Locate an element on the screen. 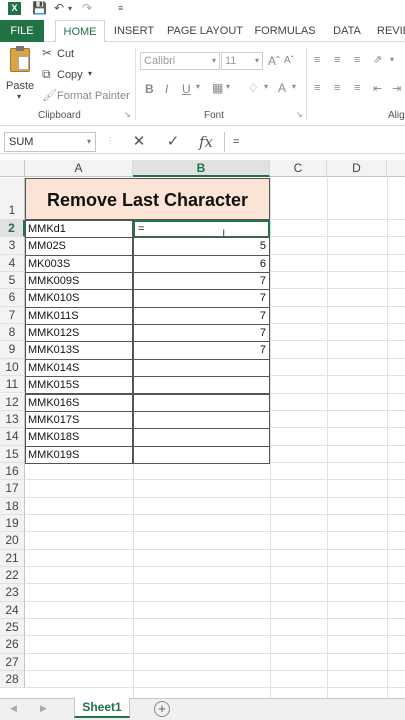 The height and width of the screenshot is (720, 405). redo-icon: ↷ is located at coordinates (87, 8).